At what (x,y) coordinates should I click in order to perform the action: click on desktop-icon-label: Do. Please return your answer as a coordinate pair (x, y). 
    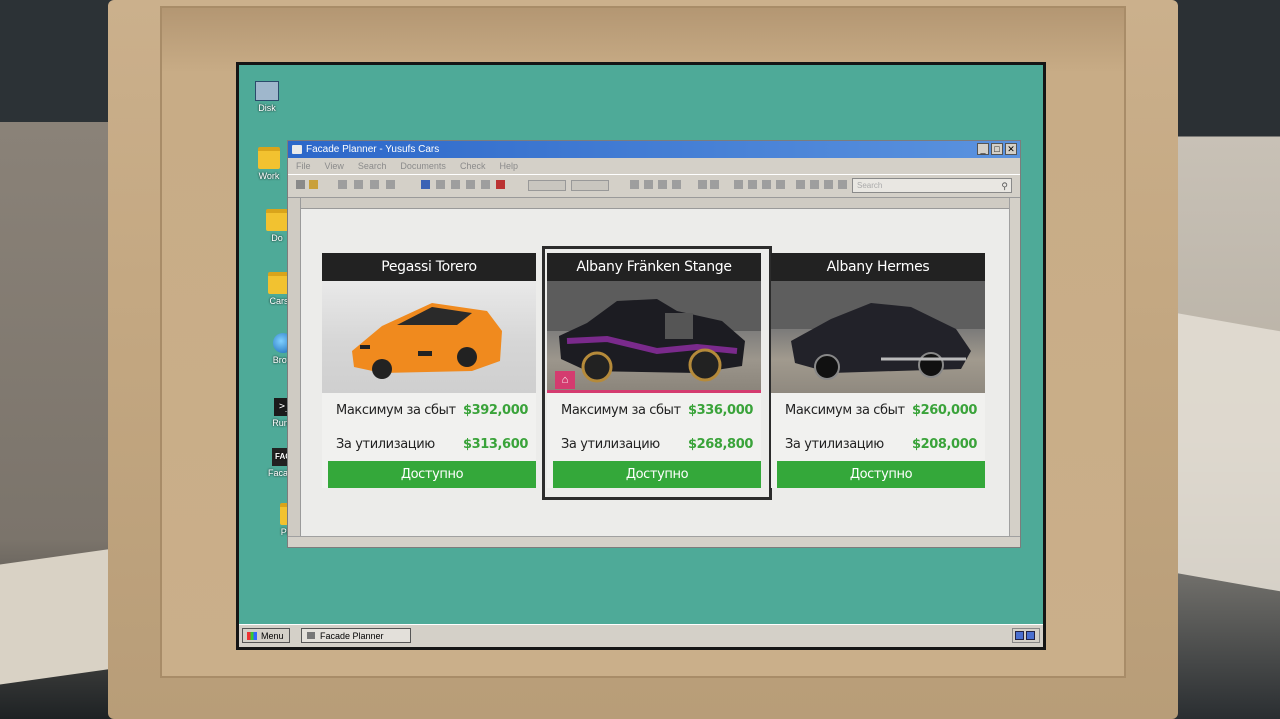
    Looking at the image, I should click on (277, 238).